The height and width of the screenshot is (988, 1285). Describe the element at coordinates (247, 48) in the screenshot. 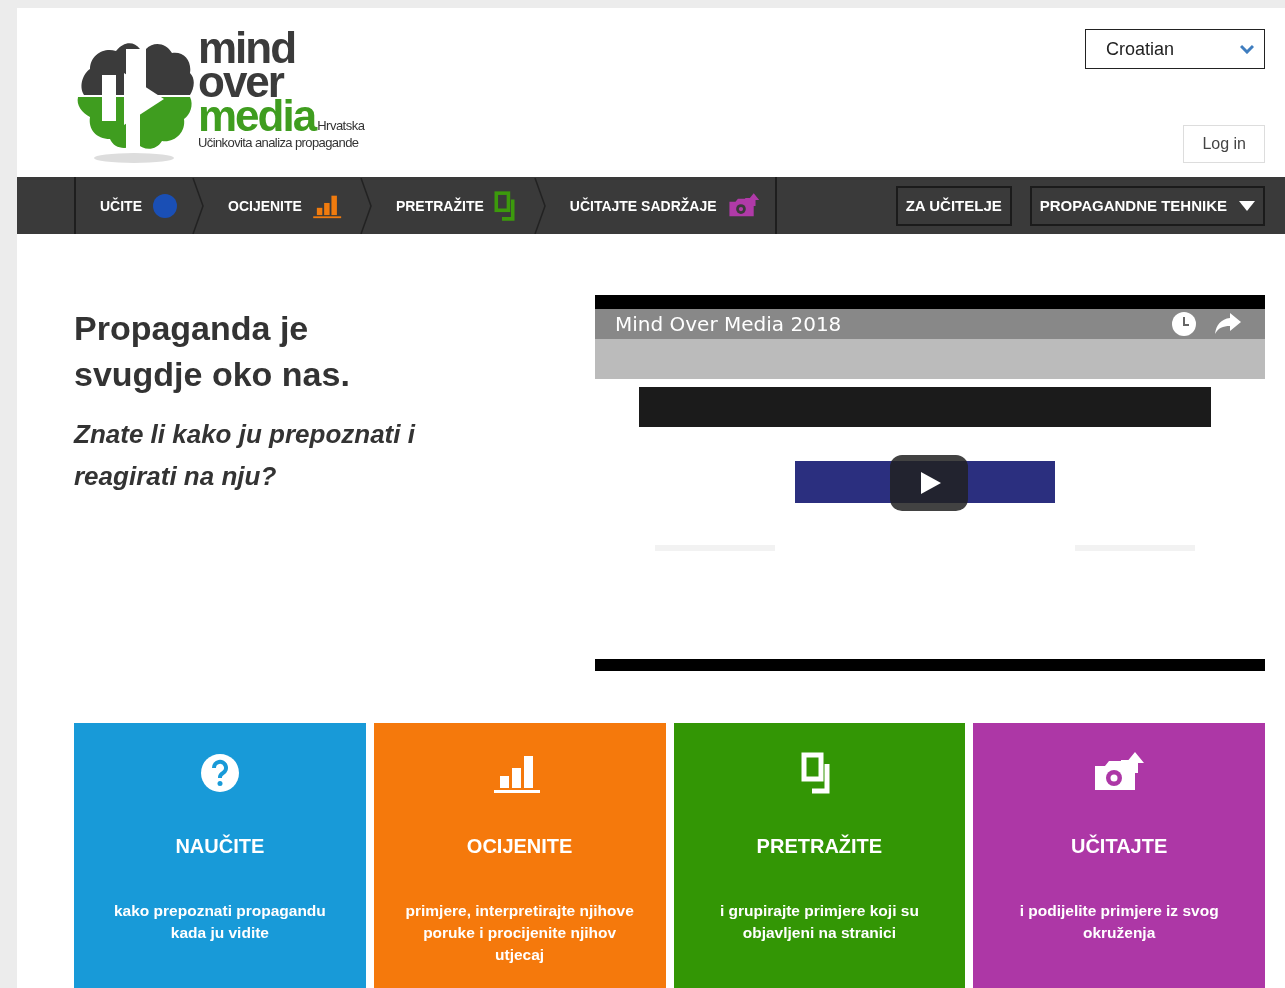

I see `logo-wordmark: mind` at that location.